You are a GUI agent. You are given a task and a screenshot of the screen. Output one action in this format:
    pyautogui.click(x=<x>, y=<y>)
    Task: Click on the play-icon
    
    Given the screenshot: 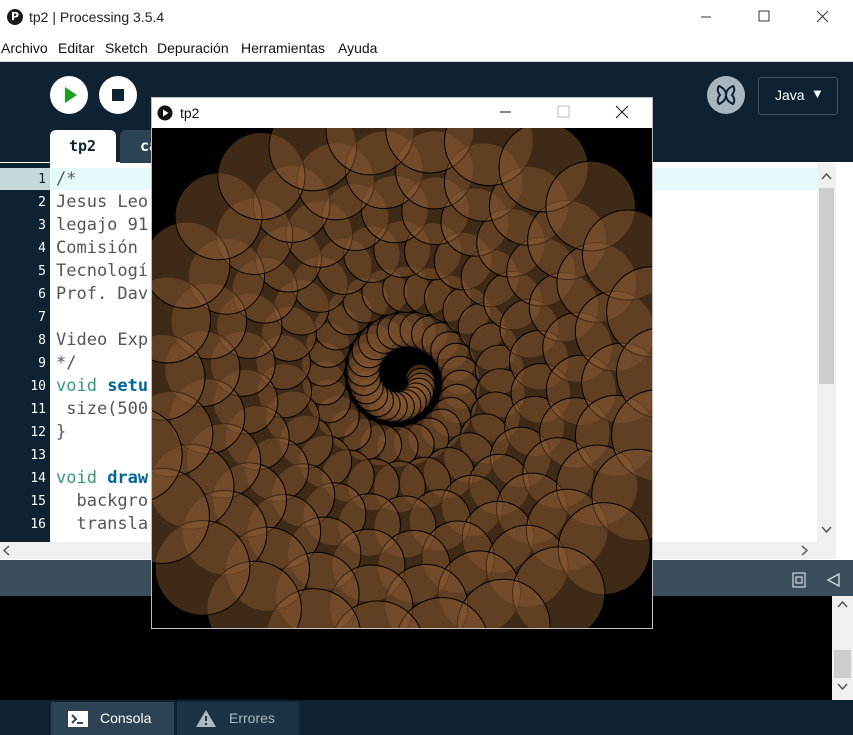 What is the action you would take?
    pyautogui.click(x=71, y=95)
    